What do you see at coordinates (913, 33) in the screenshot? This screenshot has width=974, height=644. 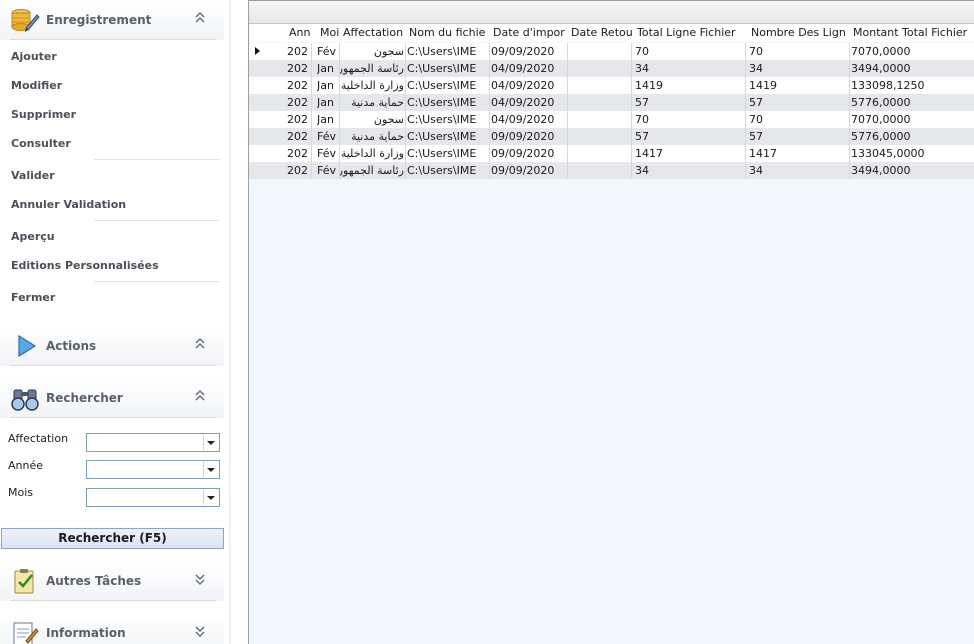 I see `column-header-montant-total: Montant Total Fichier` at bounding box center [913, 33].